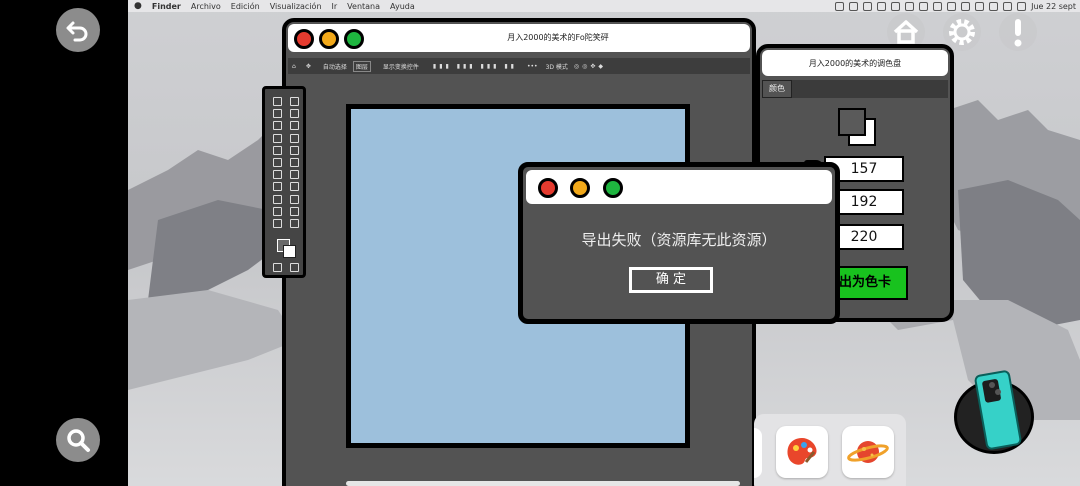 This screenshot has height=486, width=1080. I want to click on paint-palette-icon, so click(802, 451).